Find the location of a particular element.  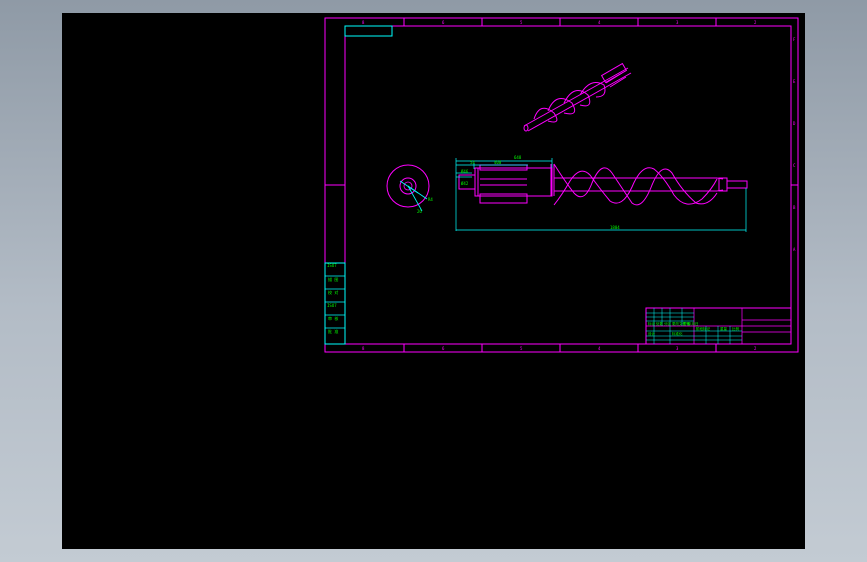

title-row-label: 处数 is located at coordinates (660, 323).